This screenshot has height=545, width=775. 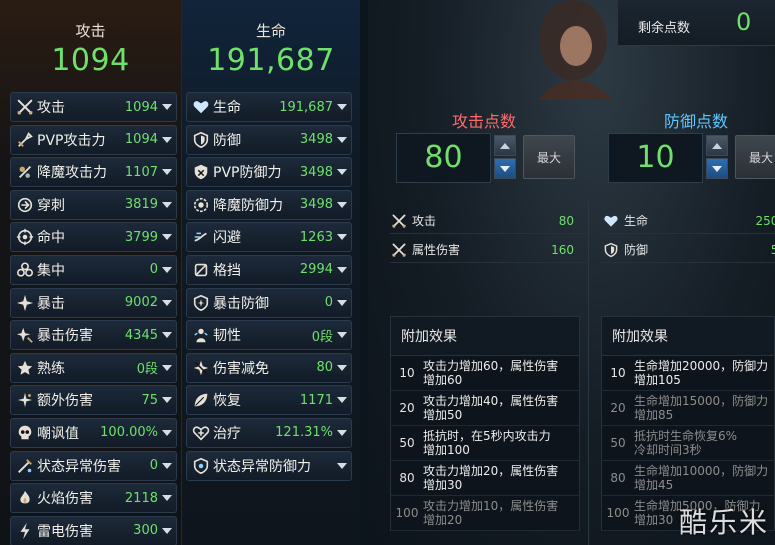 What do you see at coordinates (141, 303) in the screenshot?
I see `attack-stat-row-value: 9002` at bounding box center [141, 303].